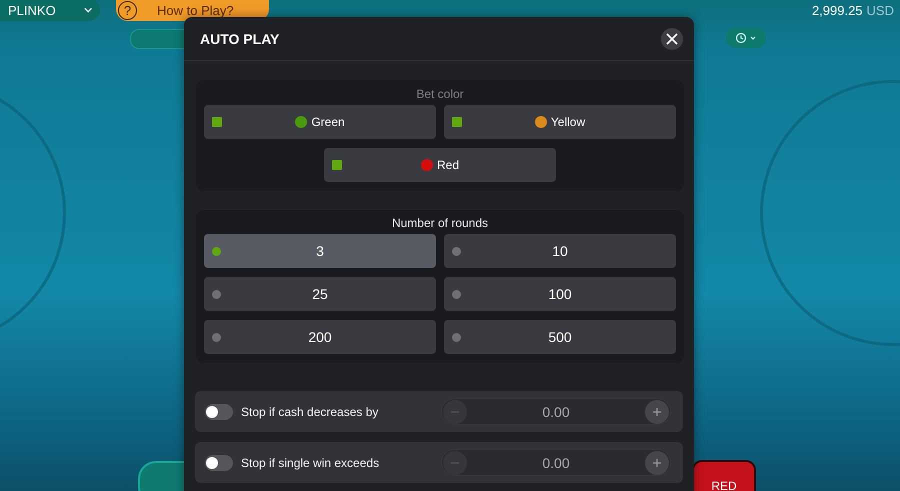 The height and width of the screenshot is (491, 900). I want to click on round-option: 25, so click(320, 294).